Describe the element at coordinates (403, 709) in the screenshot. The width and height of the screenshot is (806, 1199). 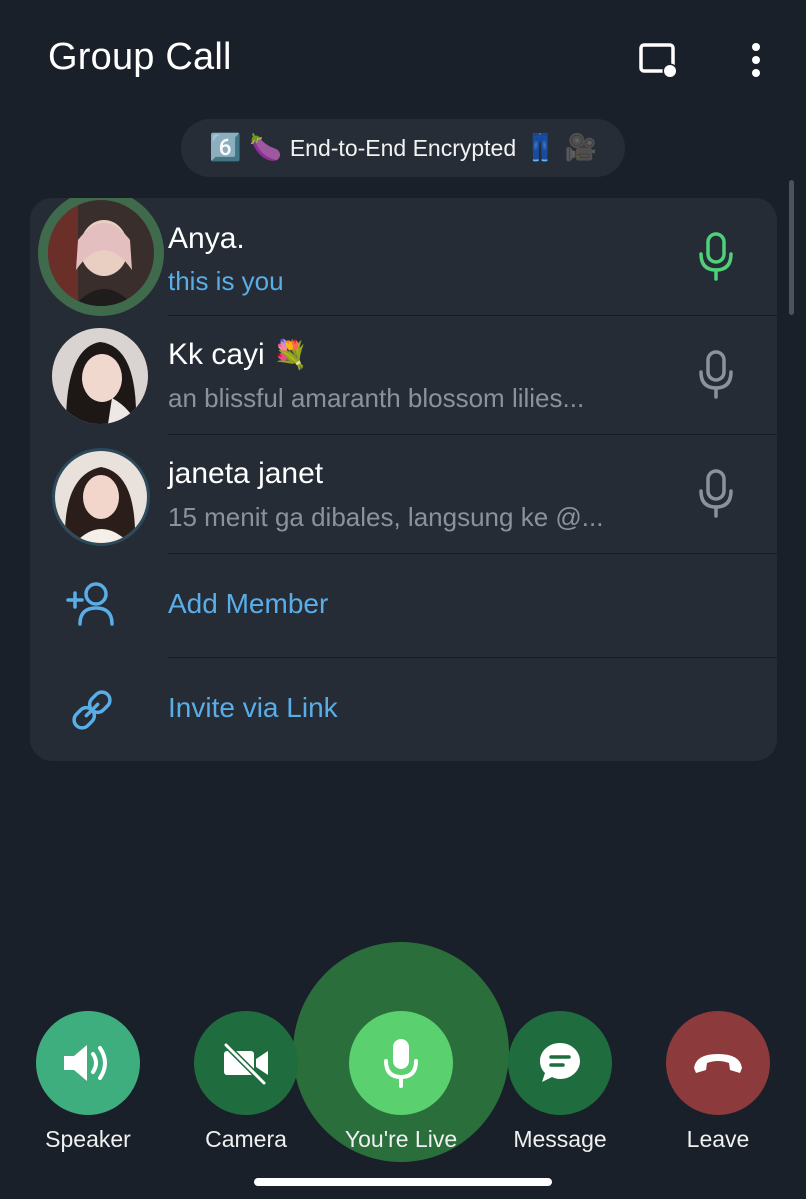
I see `invite-link-row: Invite via Link` at that location.